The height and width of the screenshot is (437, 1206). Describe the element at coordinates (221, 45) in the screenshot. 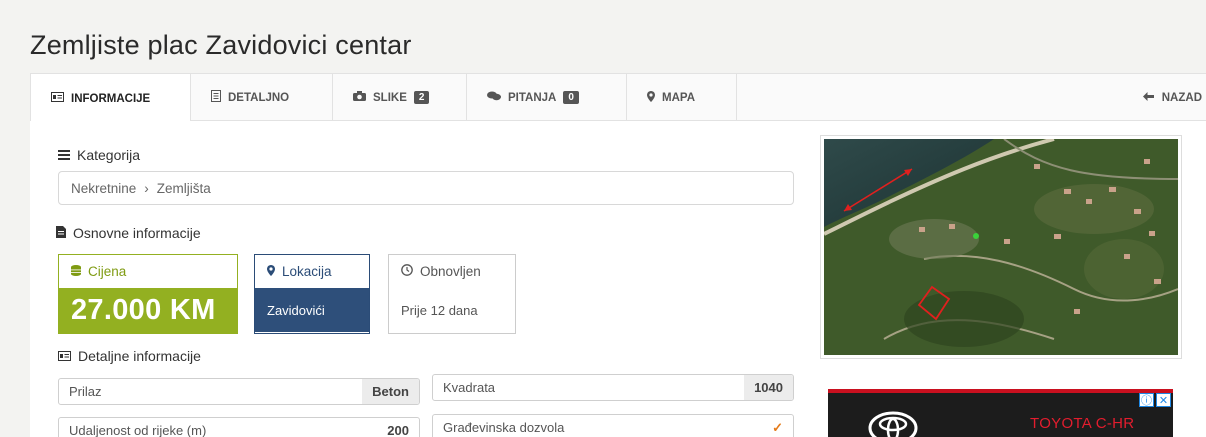

I see `page-title: Zemljiste plac Zavidovici centar` at that location.